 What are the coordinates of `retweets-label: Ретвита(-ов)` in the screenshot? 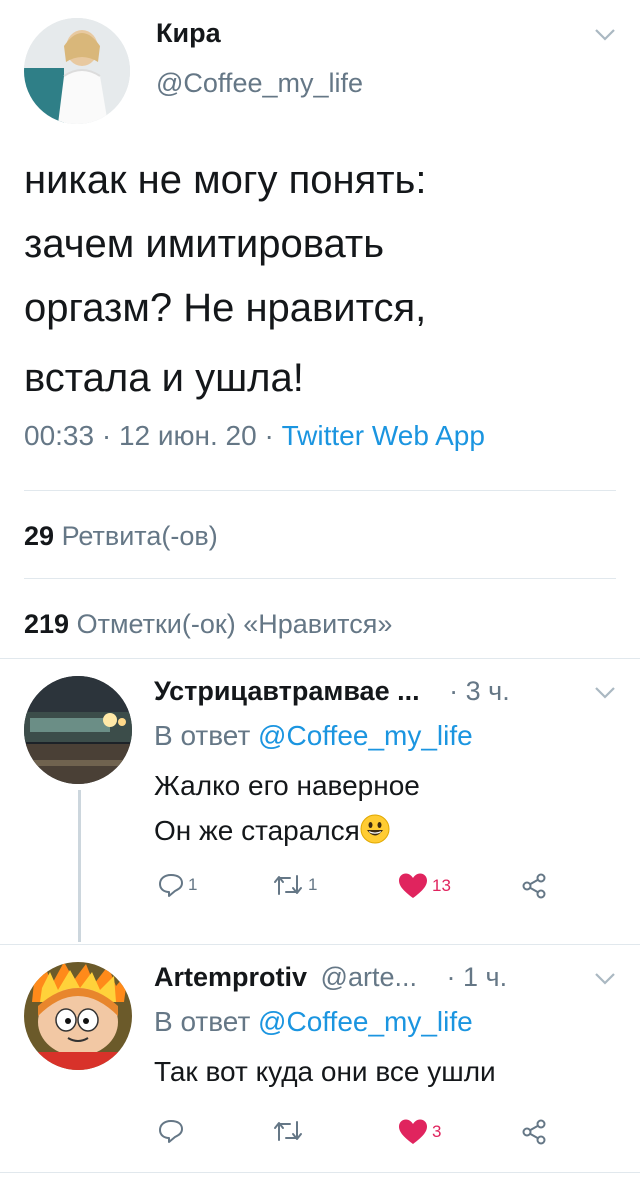 It's located at (139, 536).